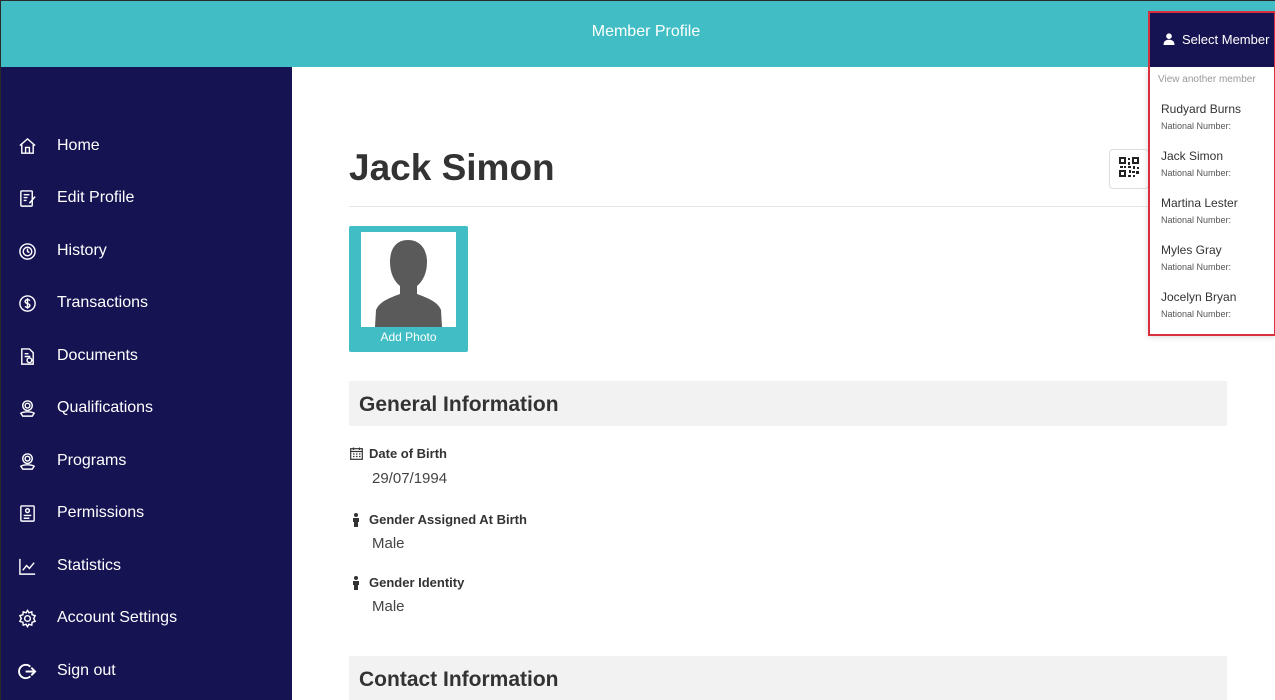 This screenshot has height=700, width=1275. What do you see at coordinates (27, 146) in the screenshot?
I see `home-icon` at bounding box center [27, 146].